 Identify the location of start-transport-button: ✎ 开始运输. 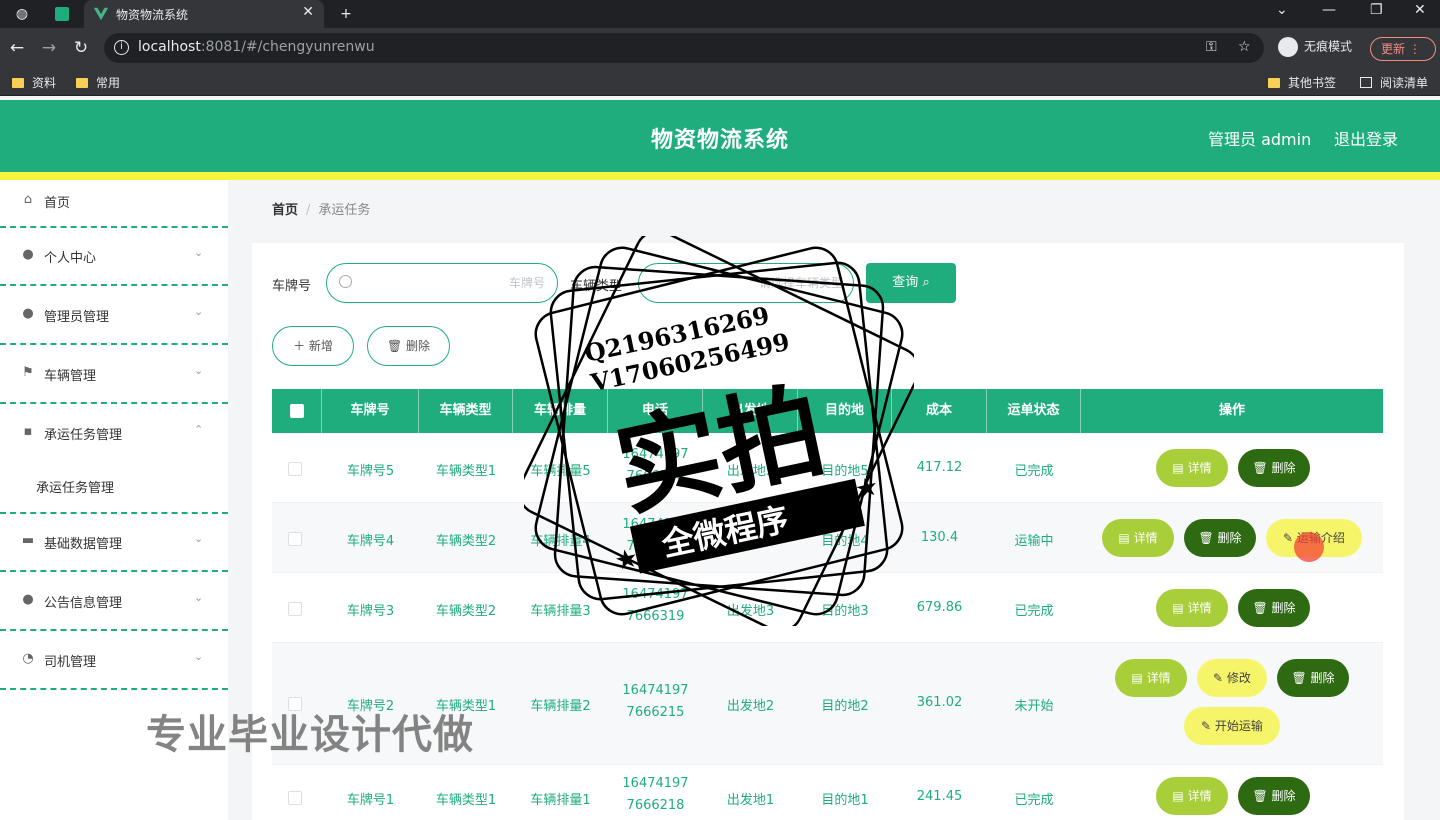
(1232, 726).